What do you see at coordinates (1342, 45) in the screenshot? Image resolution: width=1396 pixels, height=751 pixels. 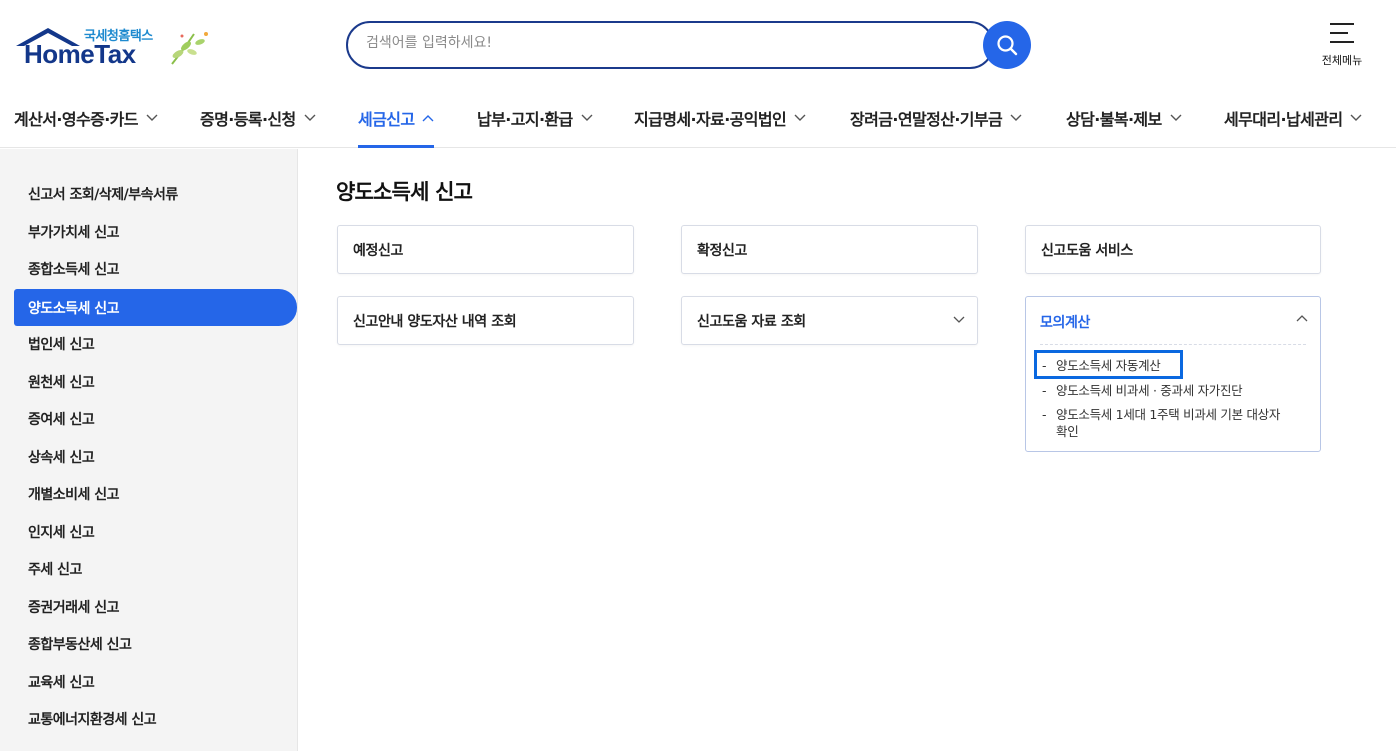 I see `all-menu-button: 전체메뉴` at bounding box center [1342, 45].